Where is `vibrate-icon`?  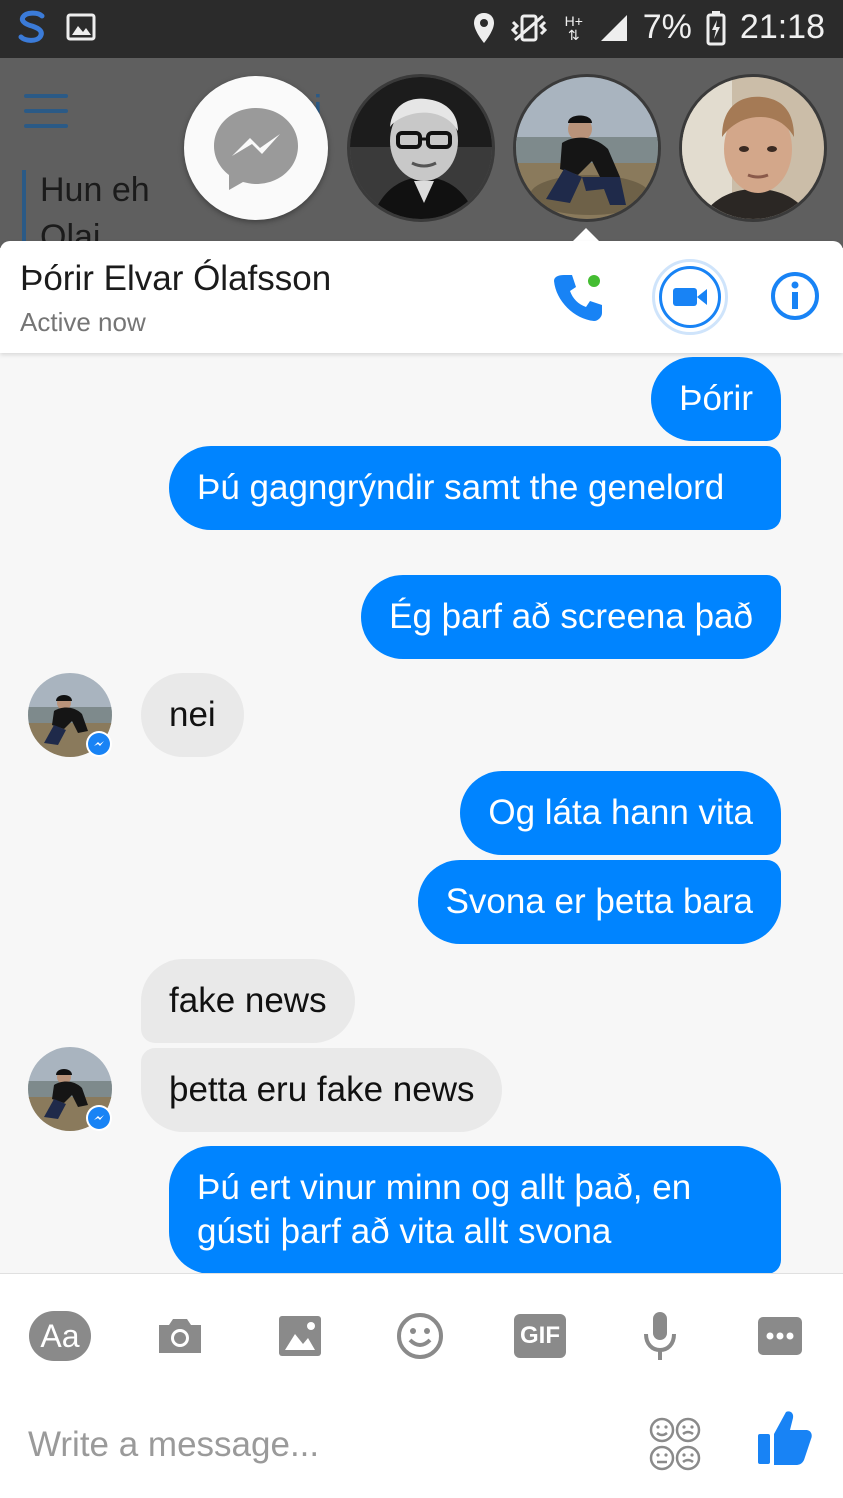 vibrate-icon is located at coordinates (529, 28).